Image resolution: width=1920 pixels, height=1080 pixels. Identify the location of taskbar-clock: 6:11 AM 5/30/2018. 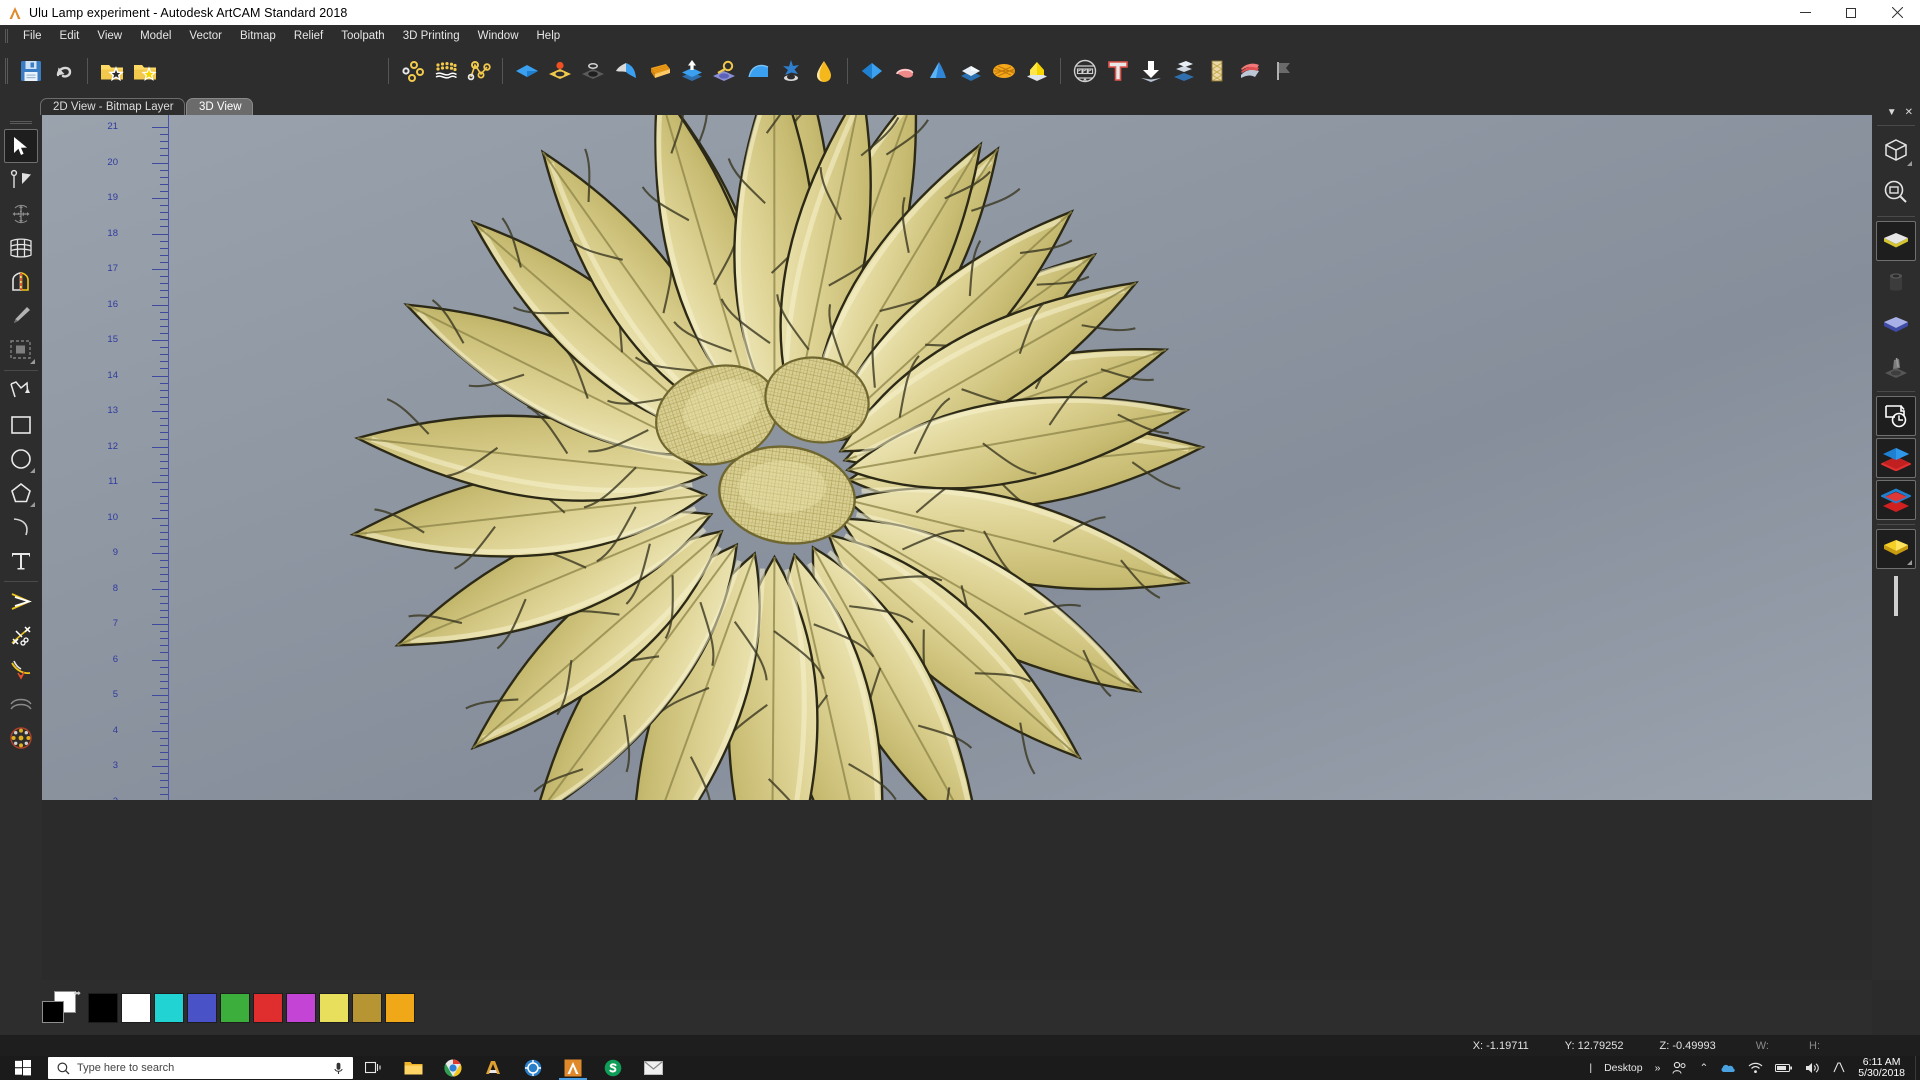
(1883, 1068).